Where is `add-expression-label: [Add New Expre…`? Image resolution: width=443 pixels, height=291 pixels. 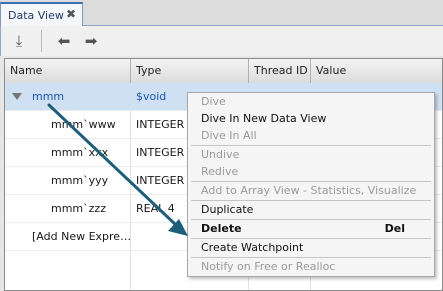 add-expression-label: [Add New Expre… is located at coordinates (82, 236).